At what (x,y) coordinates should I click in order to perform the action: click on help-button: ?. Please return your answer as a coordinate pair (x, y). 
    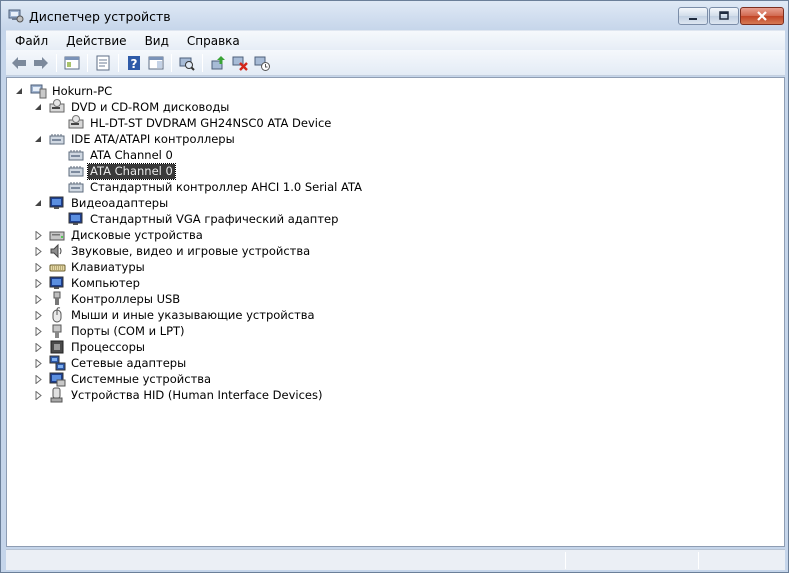
    Looking at the image, I should click on (134, 63).